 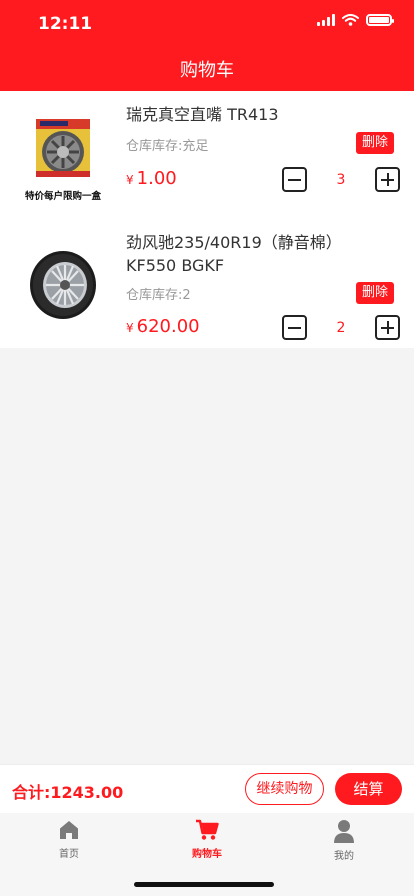 What do you see at coordinates (207, 45) in the screenshot?
I see `header: 12:11 购物车` at bounding box center [207, 45].